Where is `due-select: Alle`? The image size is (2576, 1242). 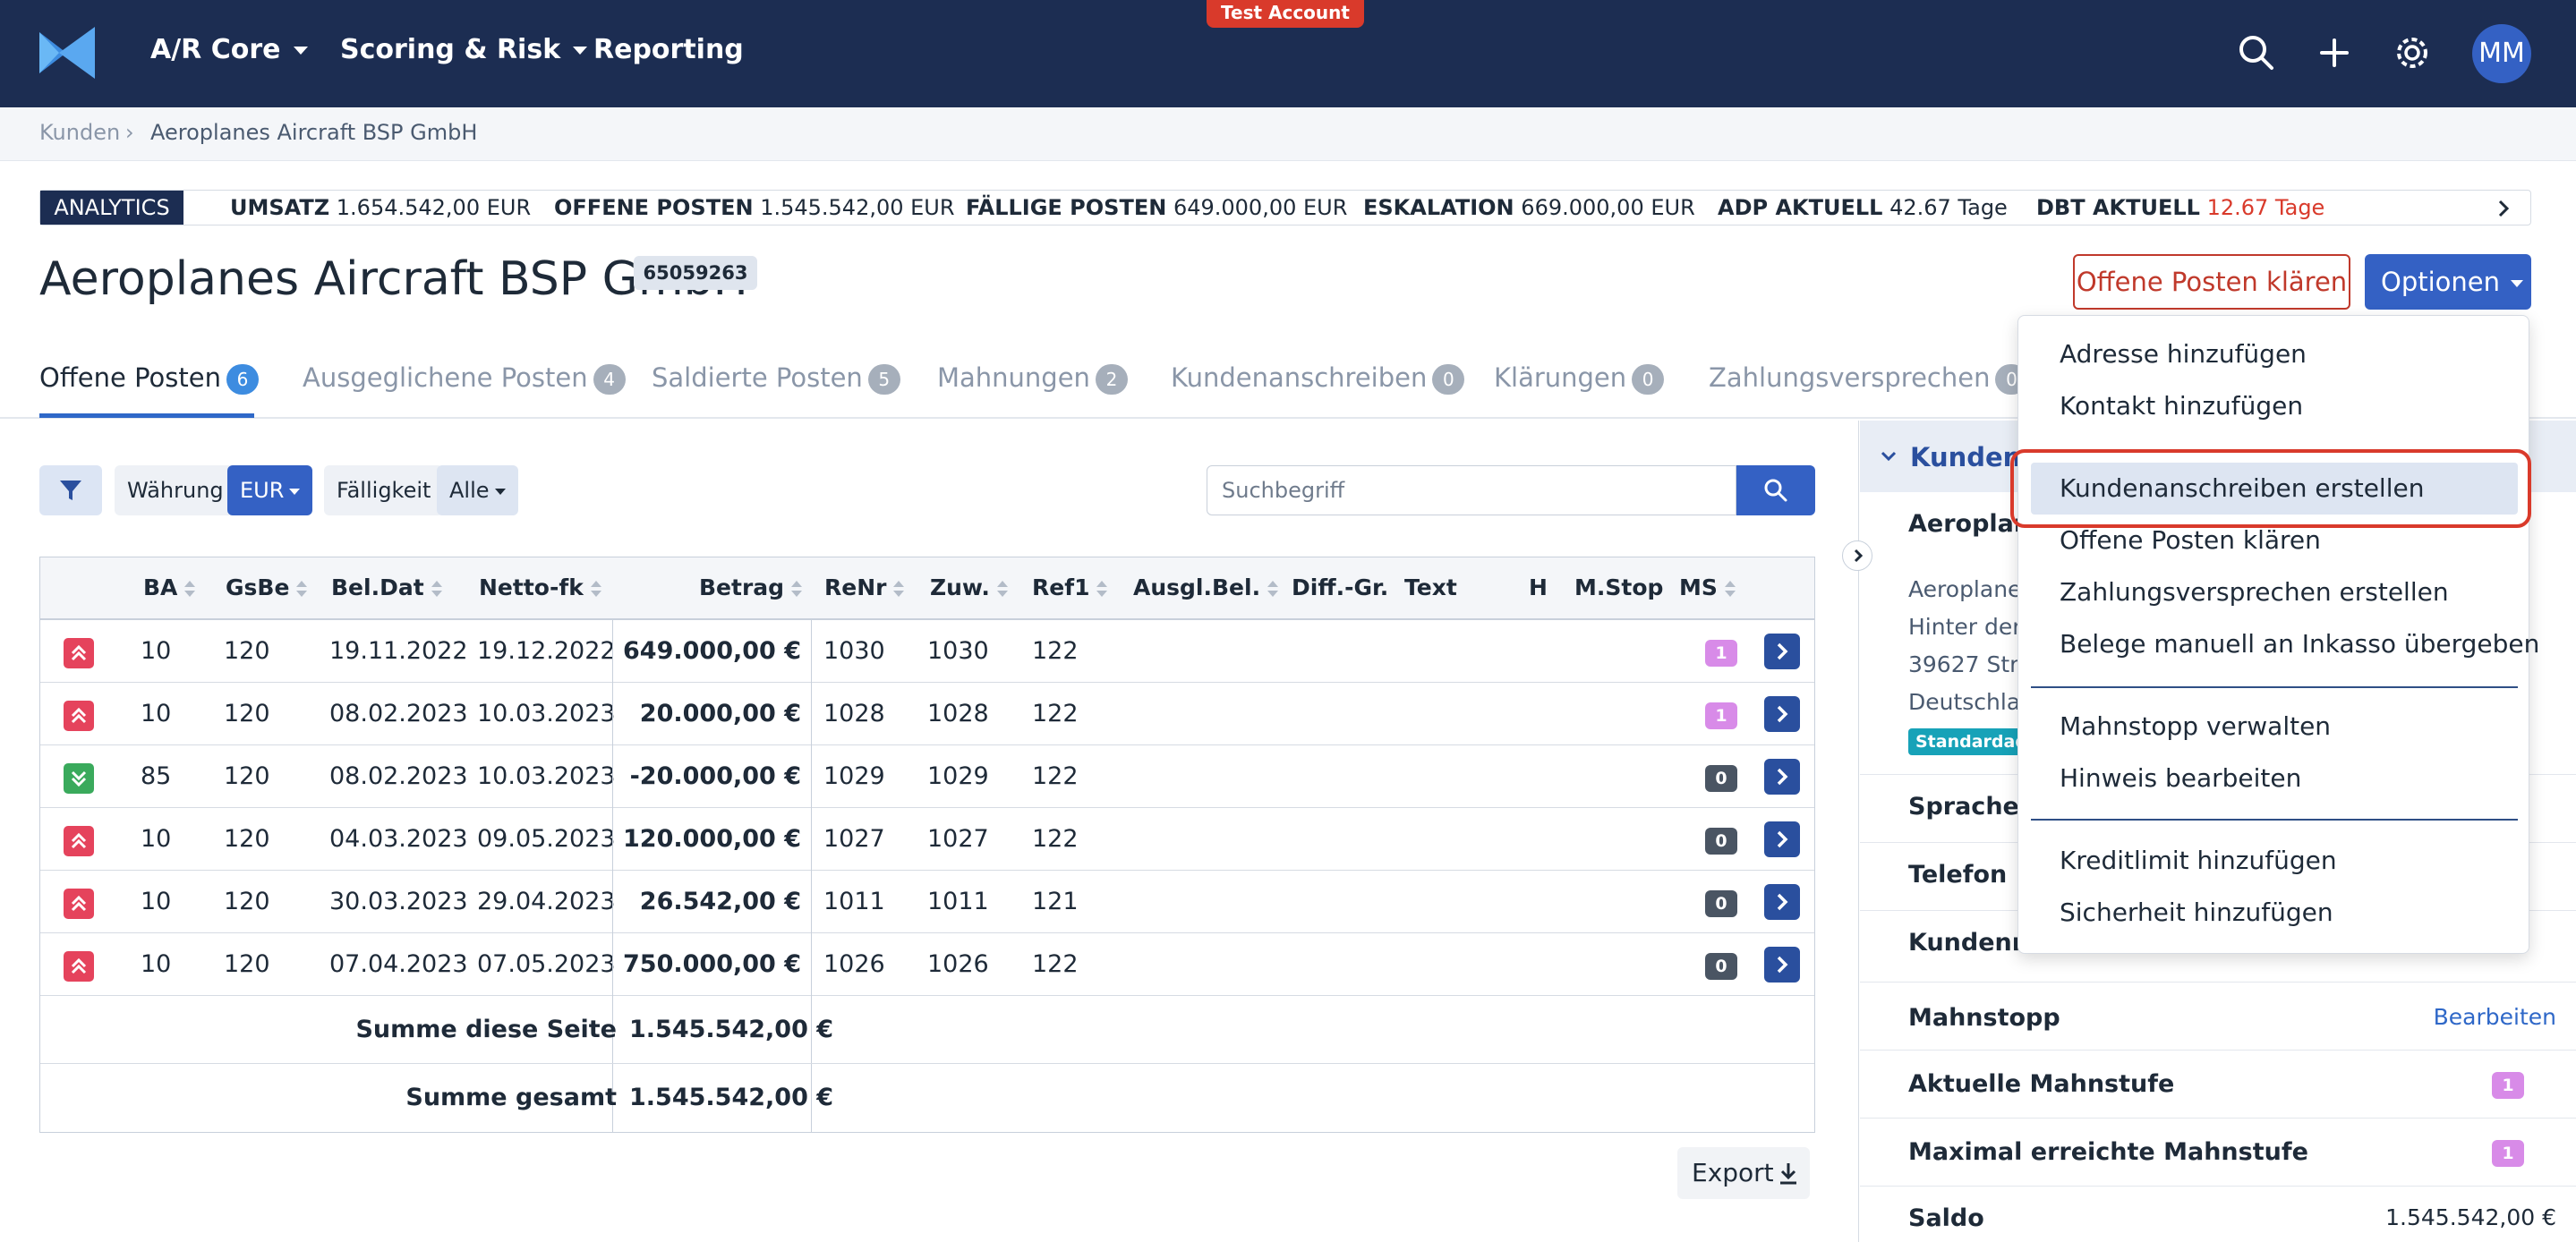
due-select: Alle is located at coordinates (477, 490).